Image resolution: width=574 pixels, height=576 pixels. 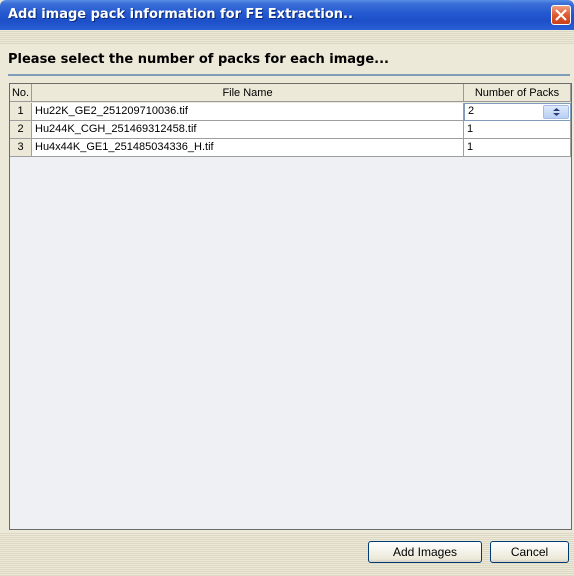 I want to click on title-separator, so click(x=287, y=37).